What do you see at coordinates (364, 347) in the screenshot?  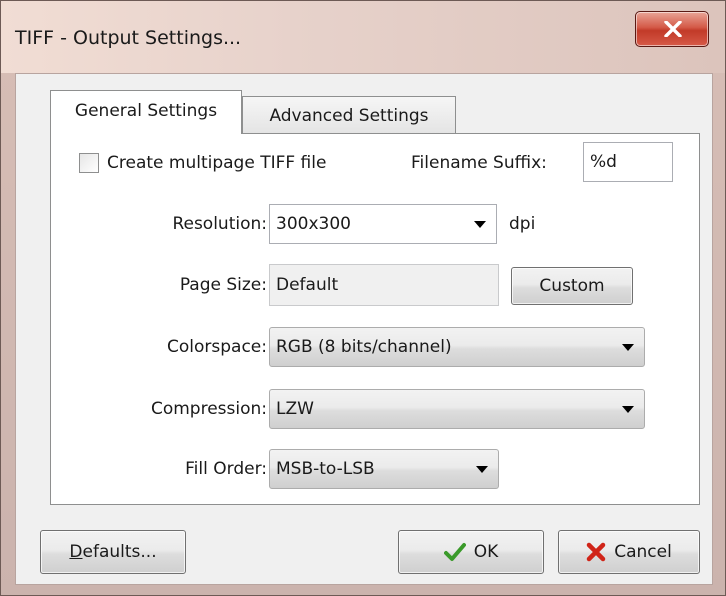 I see `colorspace-value: RGB (8 bits/channel)` at bounding box center [364, 347].